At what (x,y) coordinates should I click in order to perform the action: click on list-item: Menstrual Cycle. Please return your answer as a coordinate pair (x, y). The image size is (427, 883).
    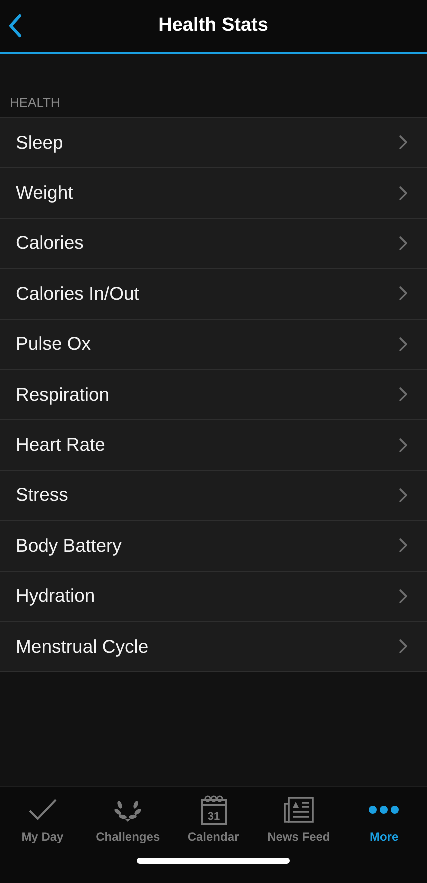
    Looking at the image, I should click on (213, 647).